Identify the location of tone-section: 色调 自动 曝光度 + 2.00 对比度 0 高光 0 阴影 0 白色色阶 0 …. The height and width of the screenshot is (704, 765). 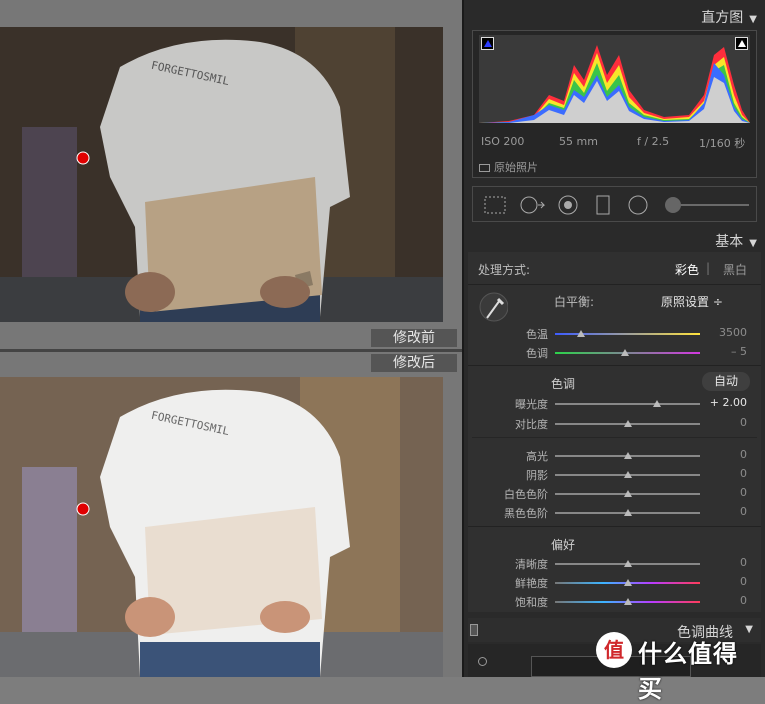
(614, 445).